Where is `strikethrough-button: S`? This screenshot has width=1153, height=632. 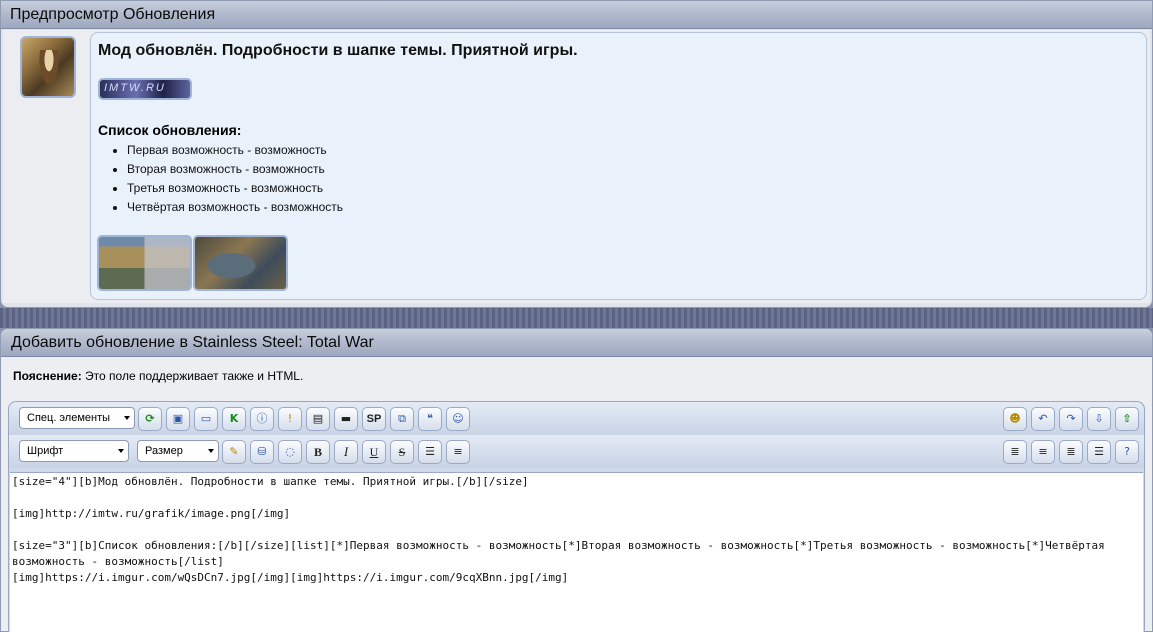
strikethrough-button: S is located at coordinates (402, 452).